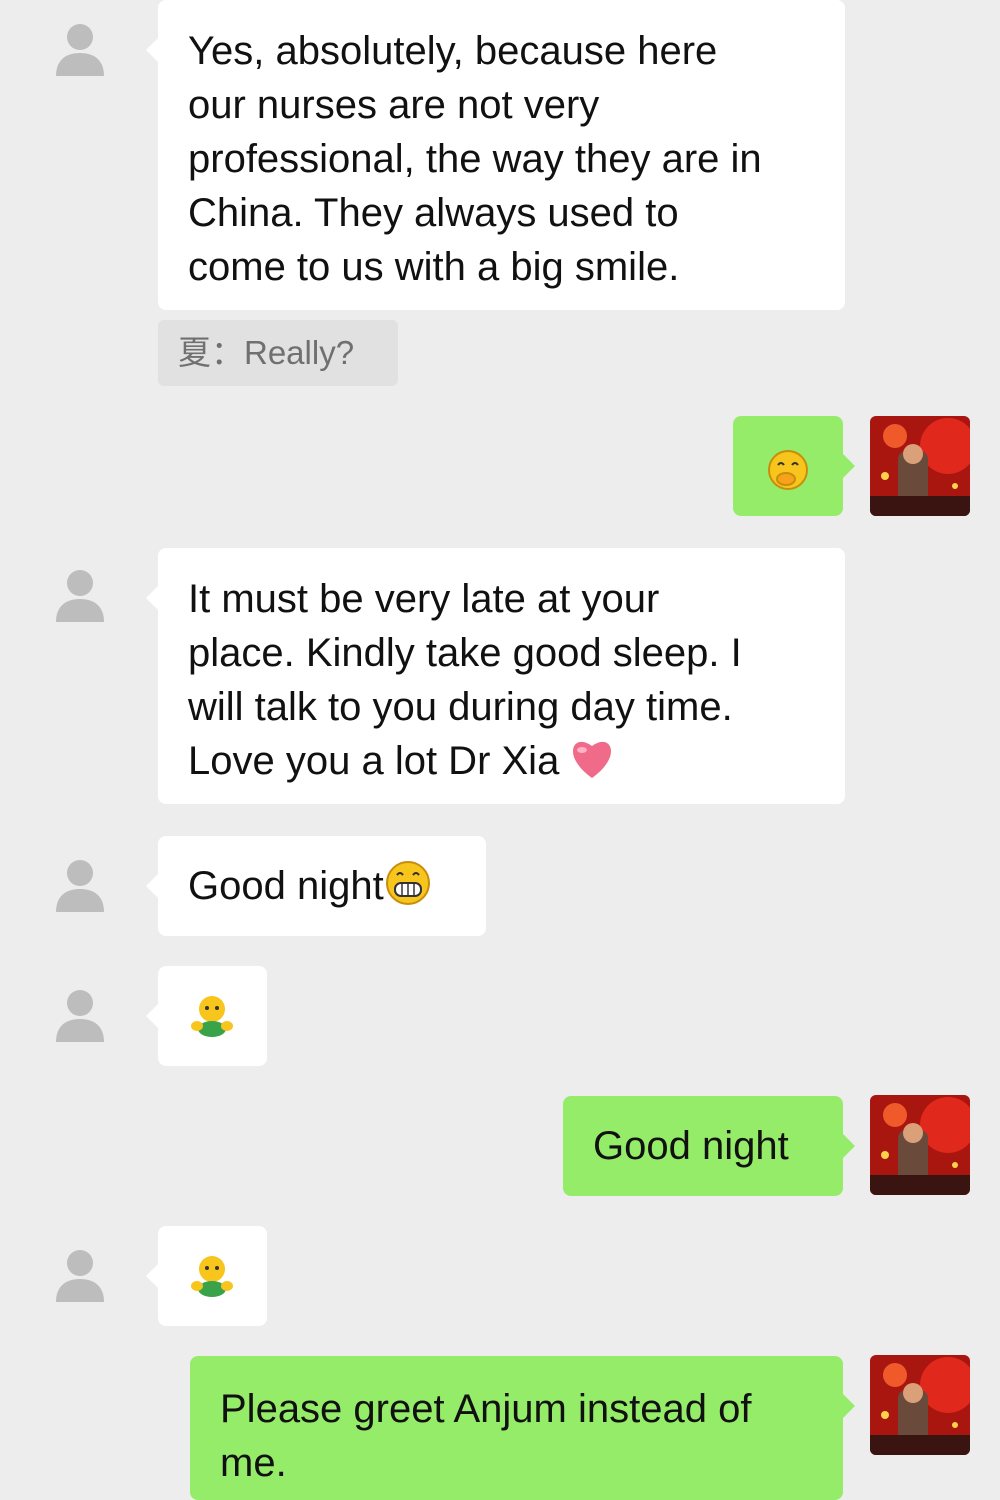 The width and height of the screenshot is (1000, 1500). I want to click on message-bubble-outgoing: Good night, so click(709, 1146).